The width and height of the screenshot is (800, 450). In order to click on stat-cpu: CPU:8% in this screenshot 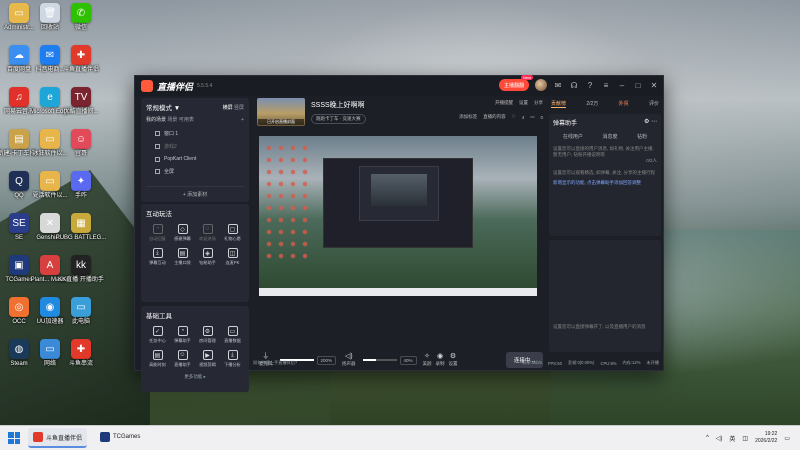, I will do `click(608, 363)`.